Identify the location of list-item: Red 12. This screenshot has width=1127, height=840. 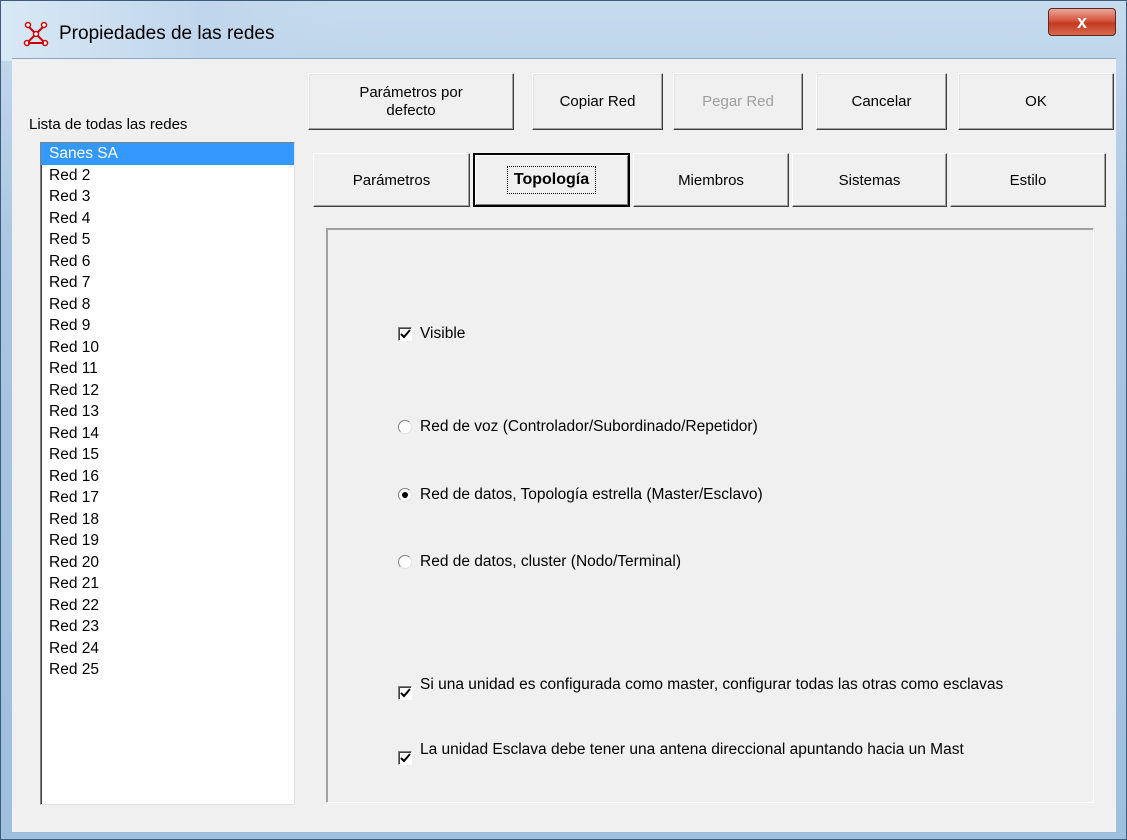
(167, 391).